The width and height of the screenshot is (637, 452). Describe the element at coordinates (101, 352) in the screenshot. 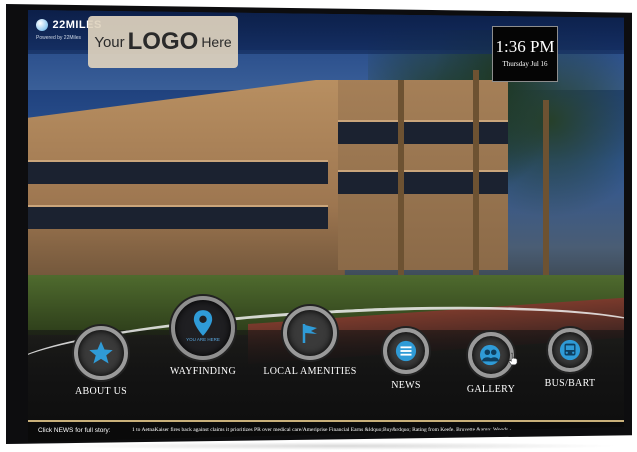

I see `star-icon` at that location.